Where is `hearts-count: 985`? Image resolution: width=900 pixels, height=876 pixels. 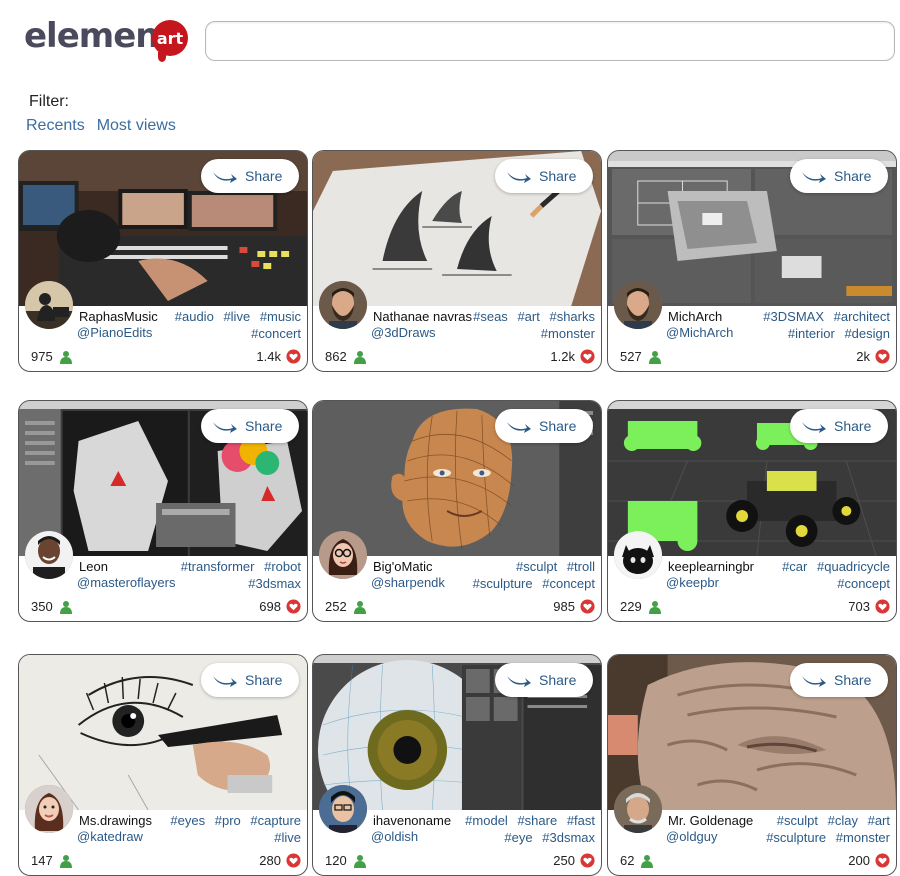
hearts-count: 985 is located at coordinates (574, 606).